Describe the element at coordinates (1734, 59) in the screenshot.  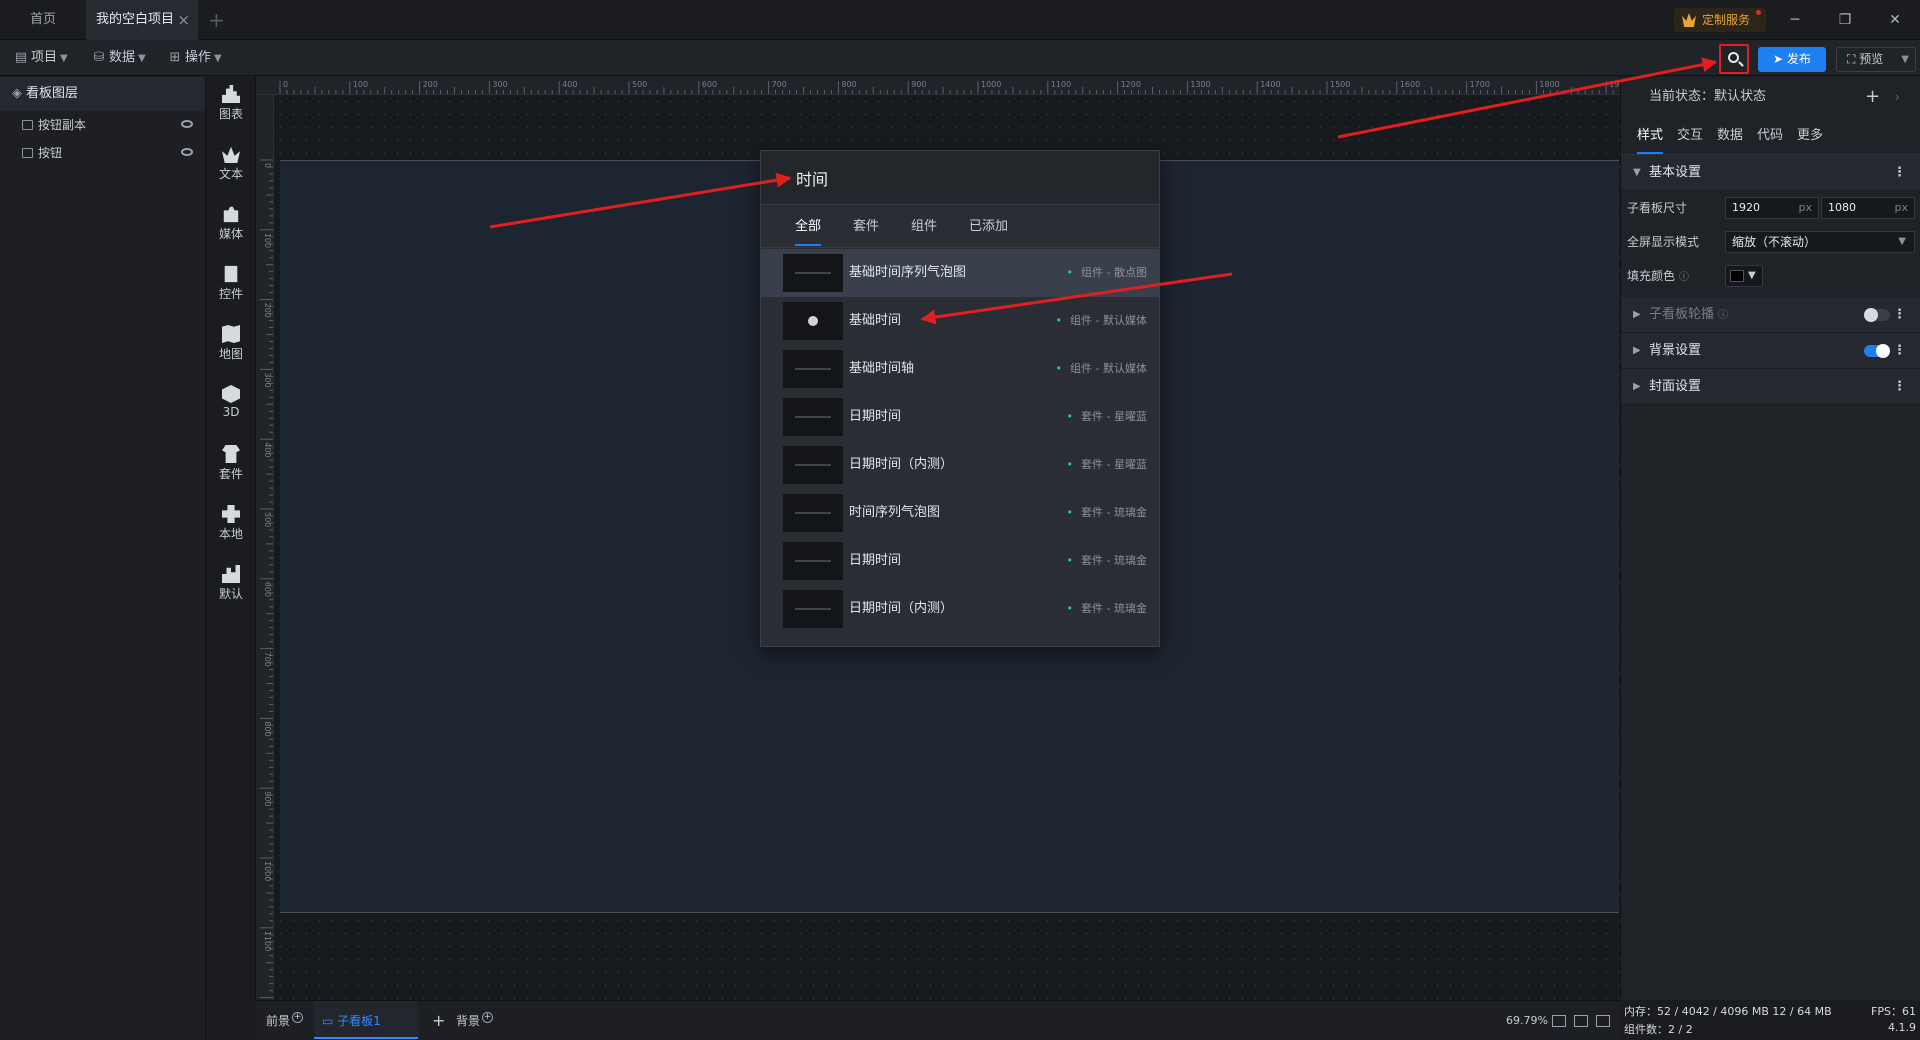
I see `search-button` at that location.